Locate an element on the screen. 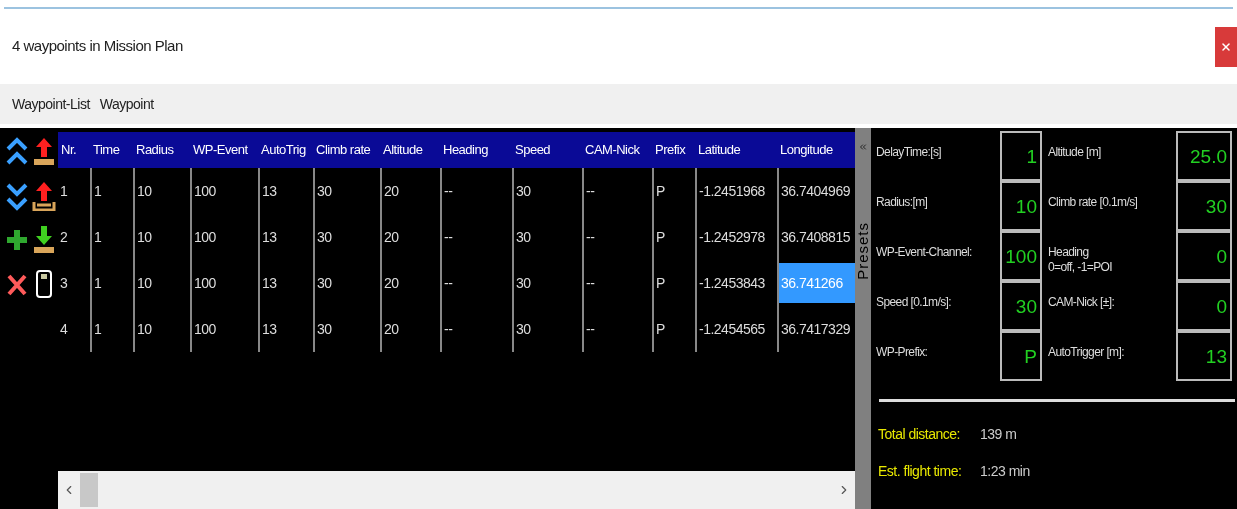 This screenshot has width=1237, height=509. field-label: WP-Prefix: is located at coordinates (902, 352).